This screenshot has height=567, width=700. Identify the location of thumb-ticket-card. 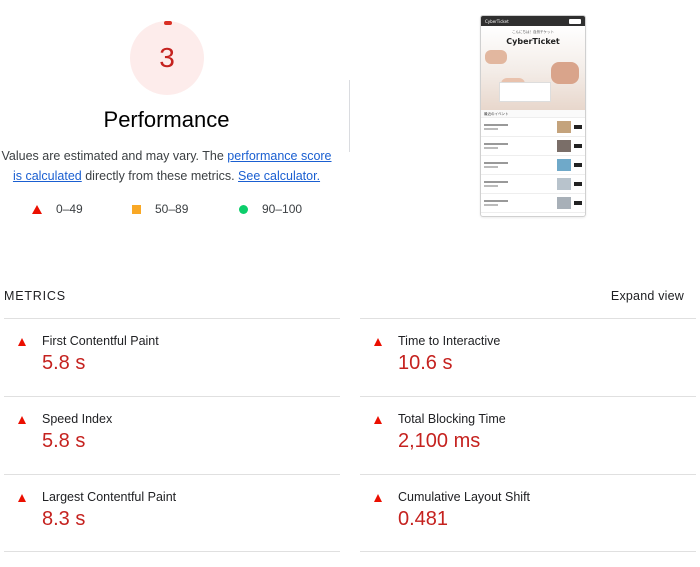
(525, 92).